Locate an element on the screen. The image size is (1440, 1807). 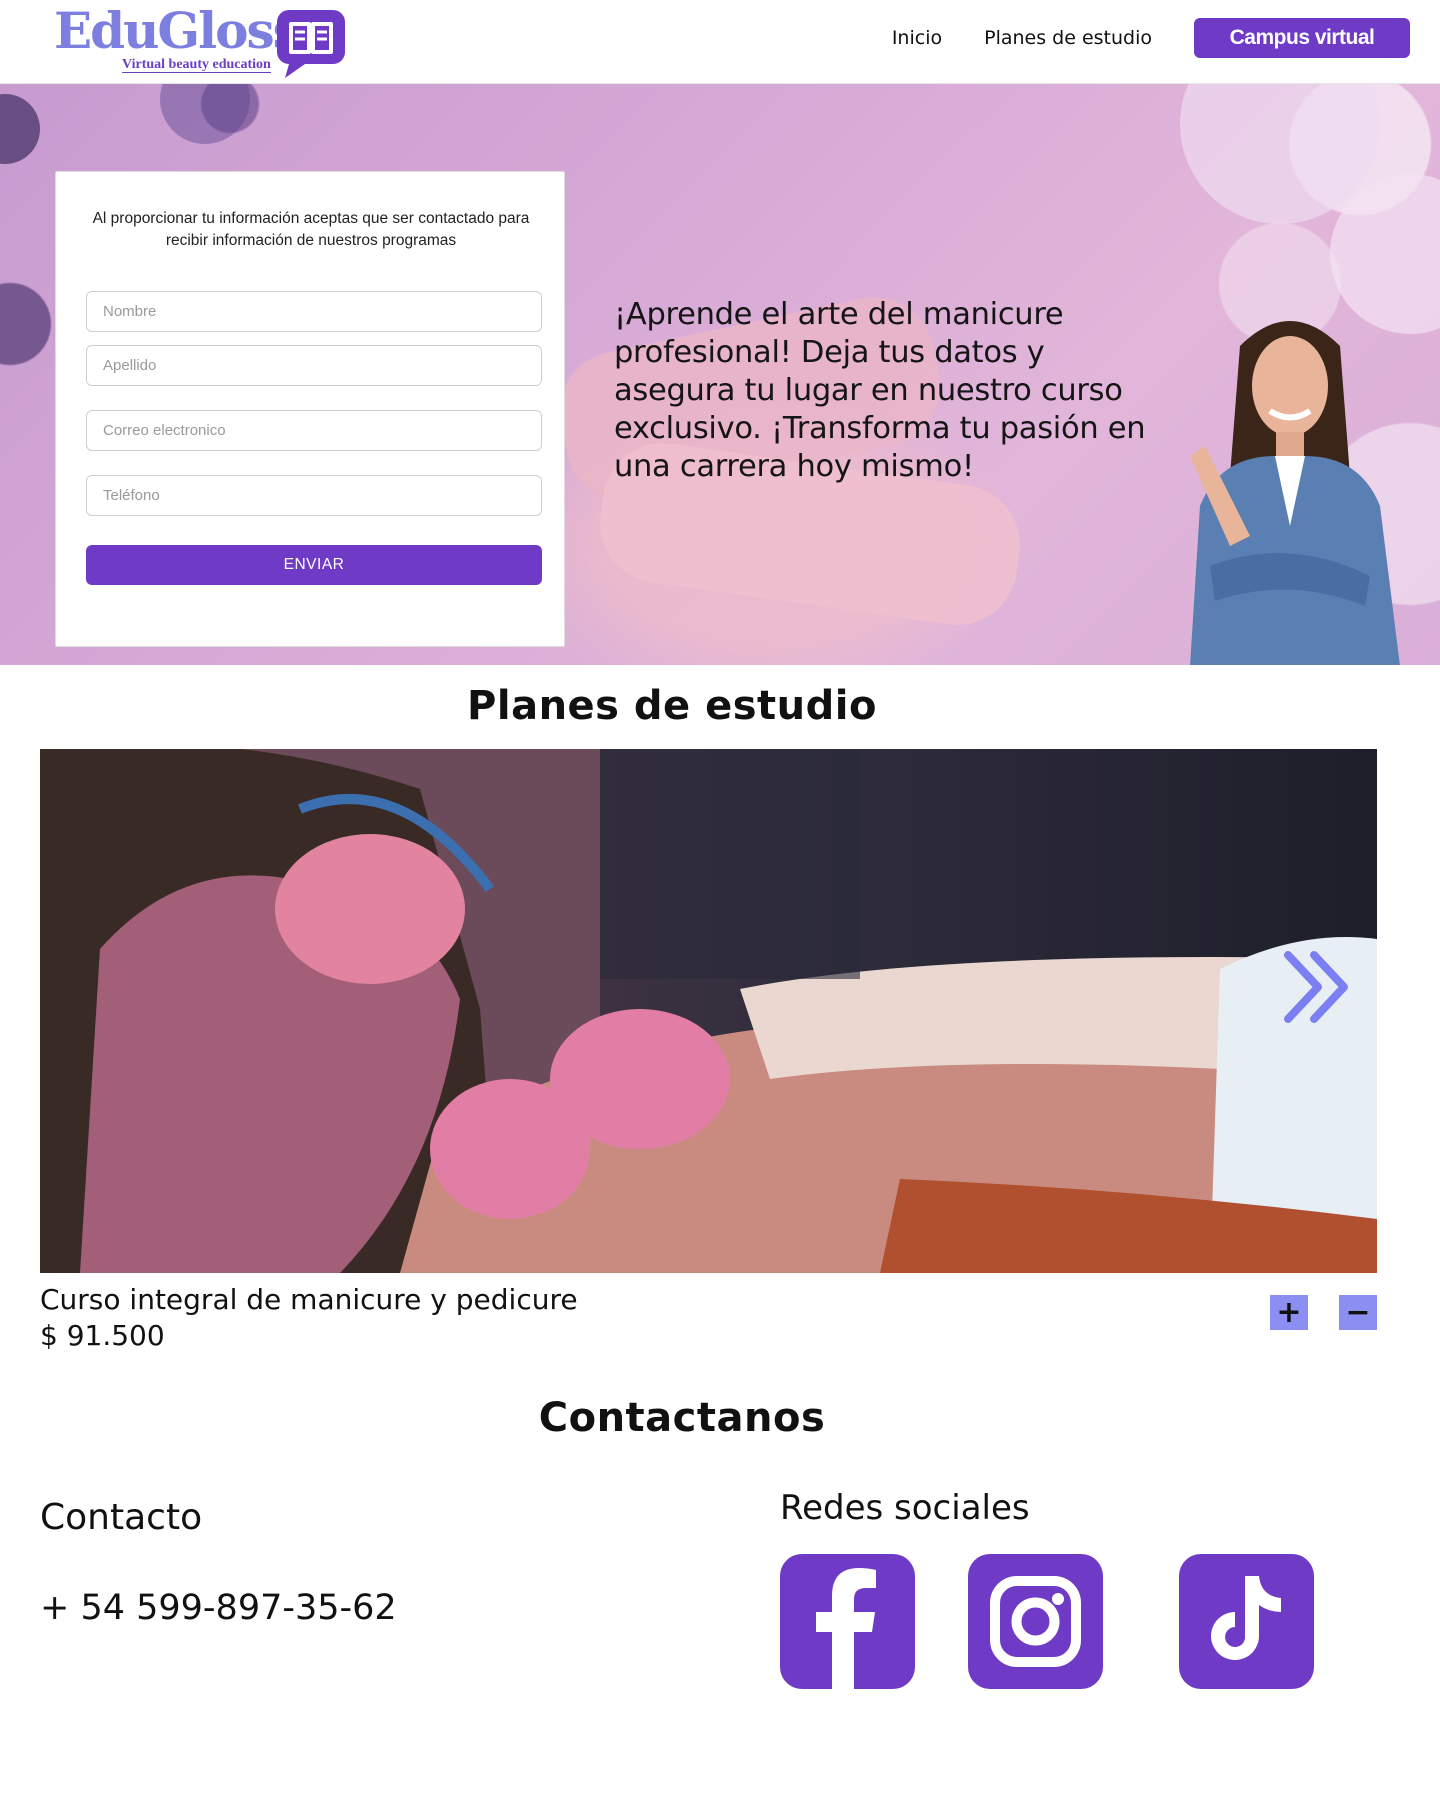
last-name-input is located at coordinates (314, 365).